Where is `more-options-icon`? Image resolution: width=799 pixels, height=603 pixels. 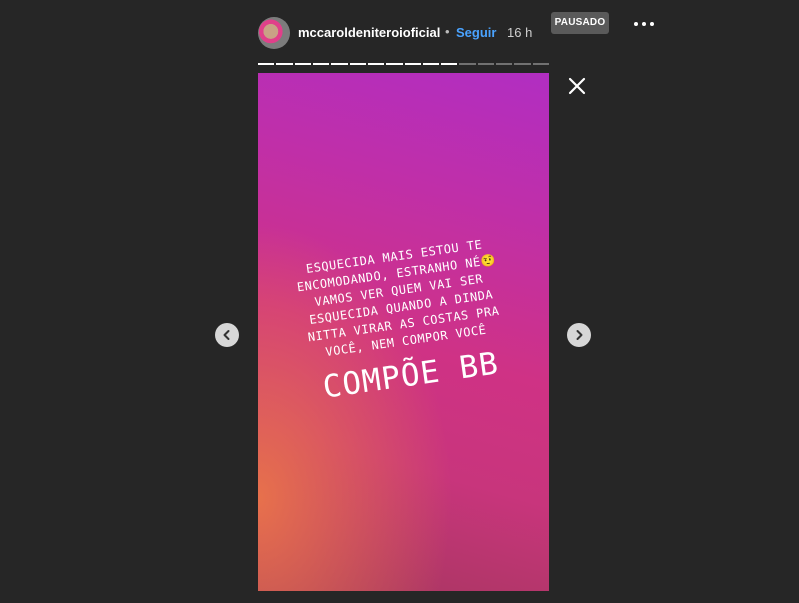 more-options-icon is located at coordinates (645, 24).